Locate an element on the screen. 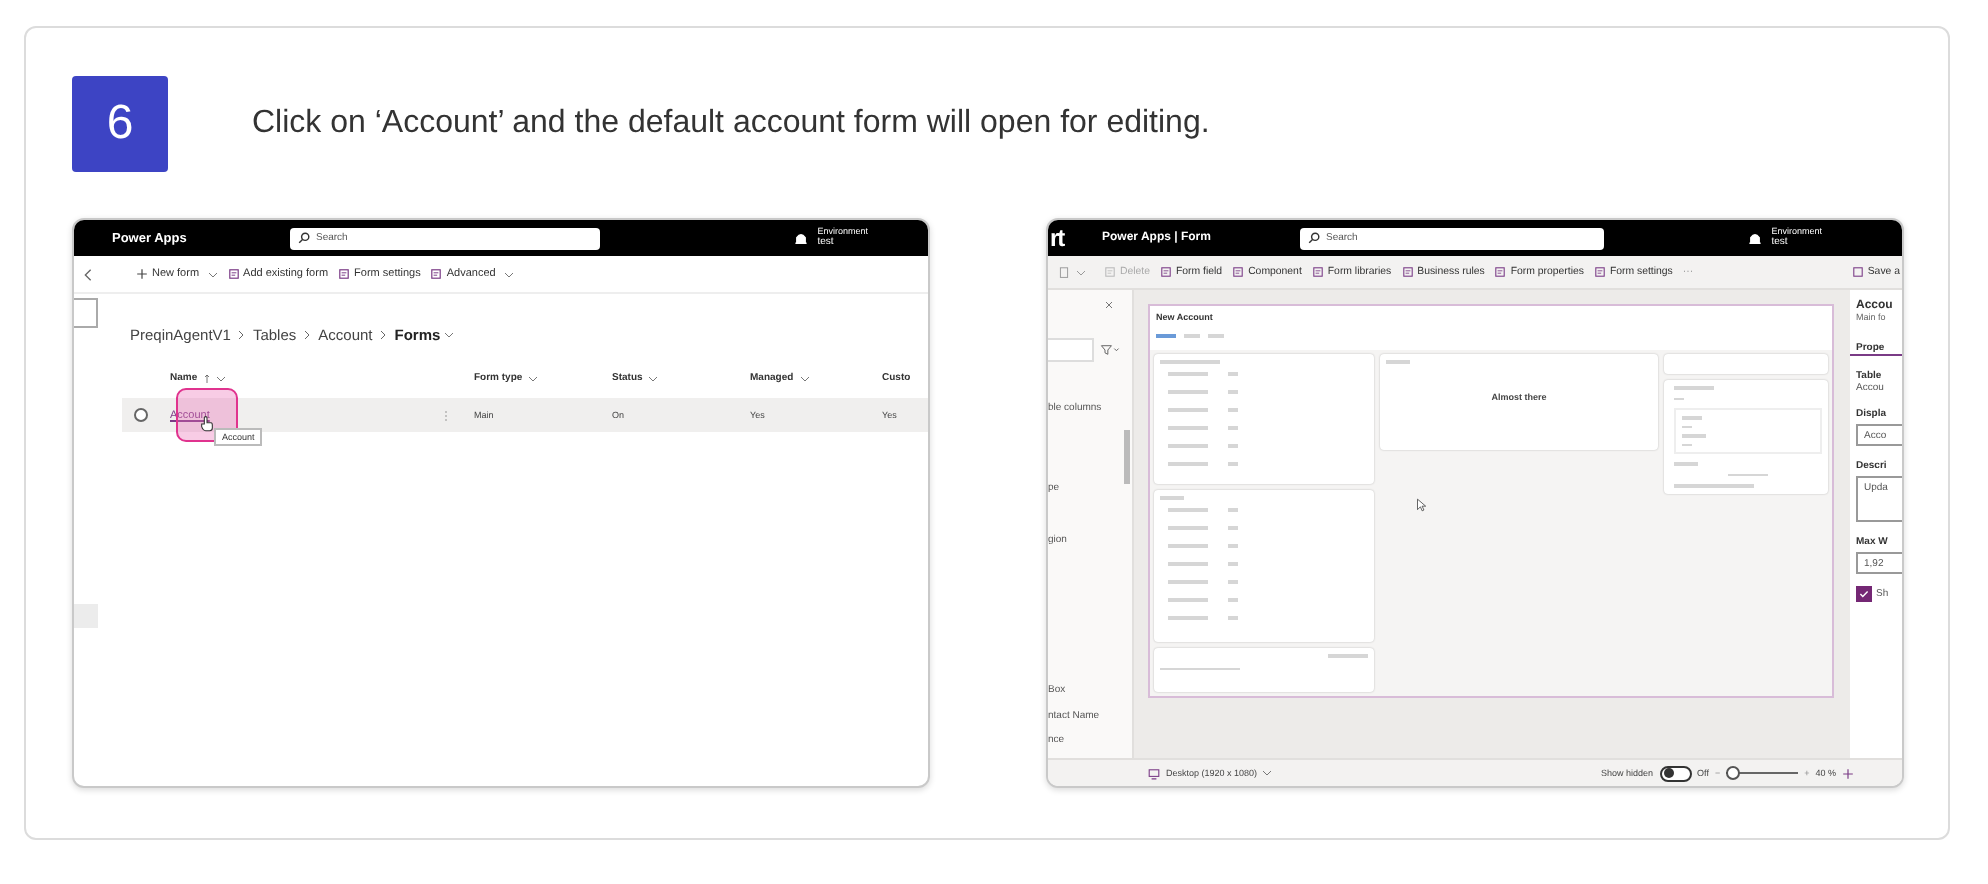  step-instruction: Click on ‘Account’ and the default account form will open for editing. is located at coordinates (731, 124).